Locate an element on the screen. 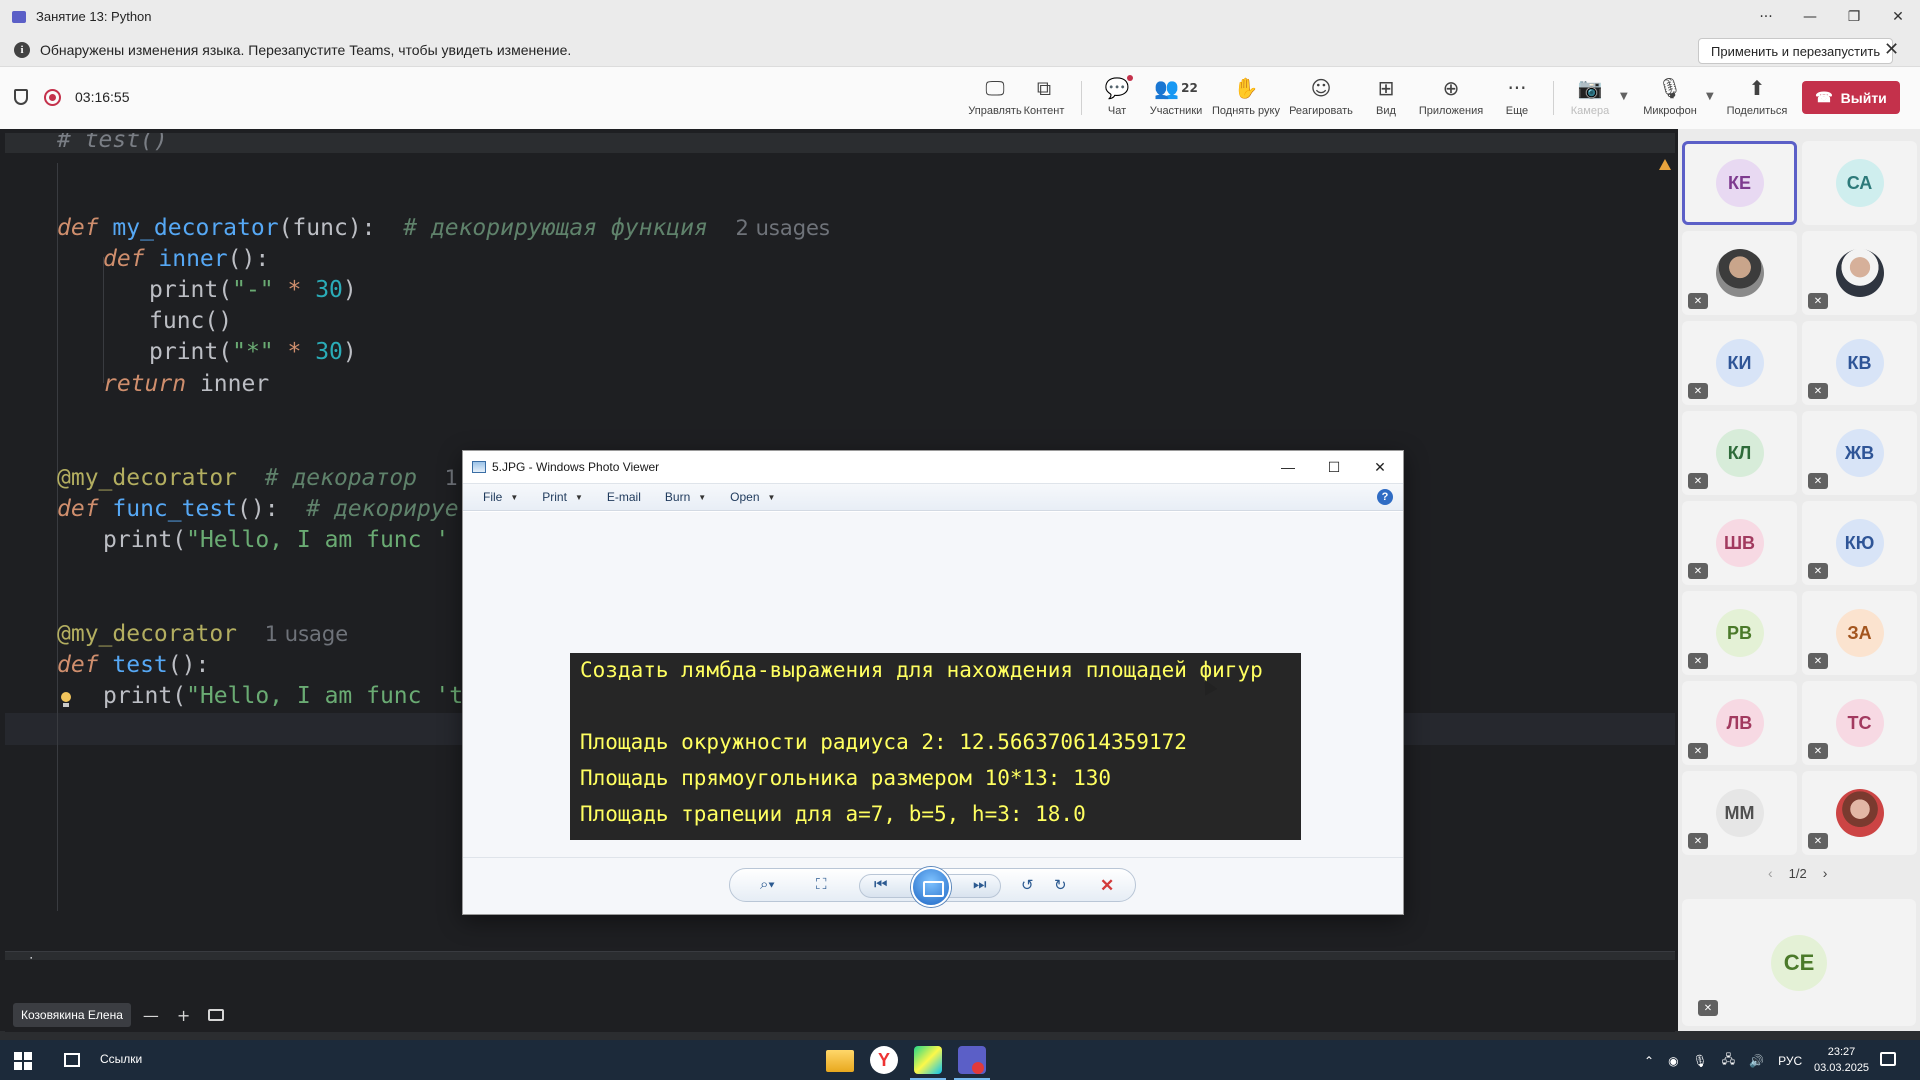 This screenshot has width=1920, height=1080. mic-options-chevron-icon: ▼ is located at coordinates (1710, 96).